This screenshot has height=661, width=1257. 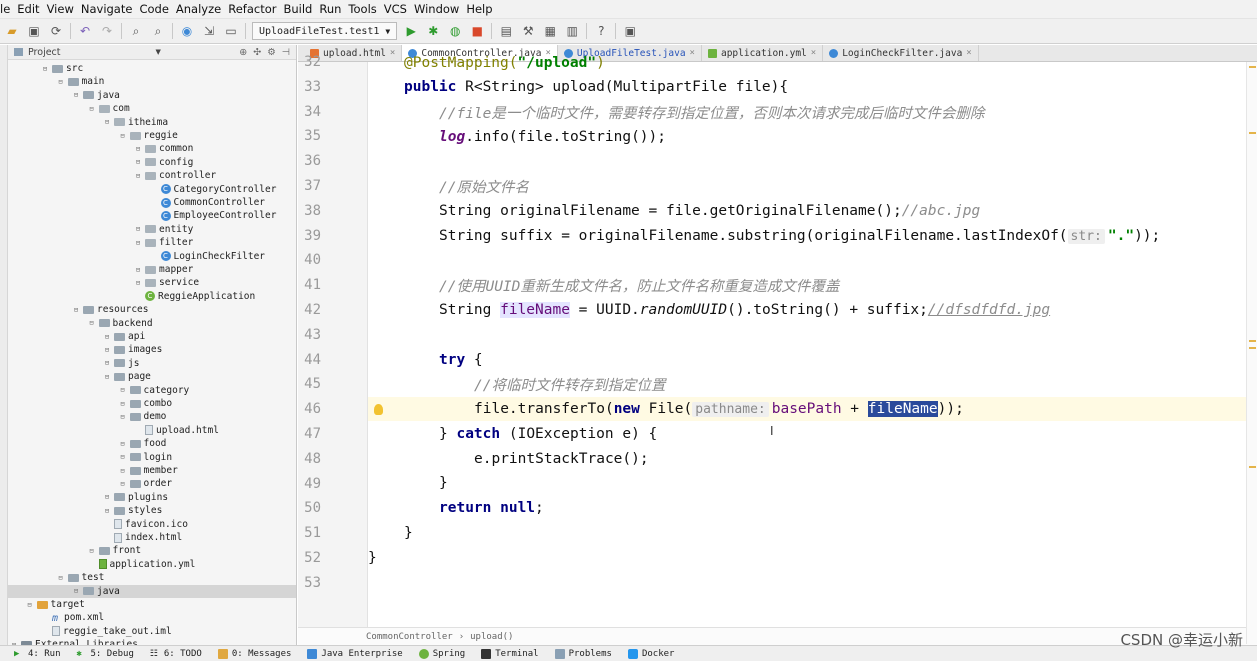 What do you see at coordinates (601, 31) in the screenshot?
I see `help-icon: ?` at bounding box center [601, 31].